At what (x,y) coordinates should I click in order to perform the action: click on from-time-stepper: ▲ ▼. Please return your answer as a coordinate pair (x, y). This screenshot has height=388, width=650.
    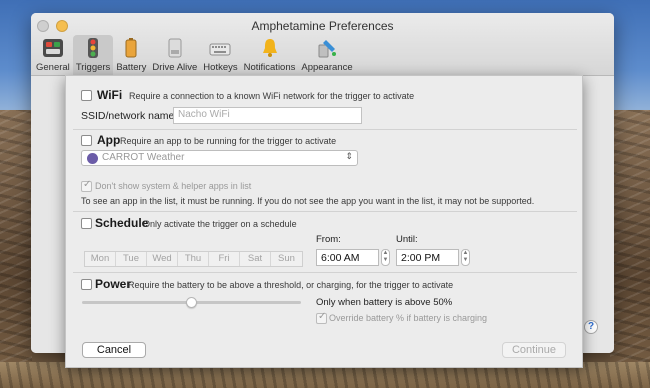
    Looking at the image, I should click on (385, 257).